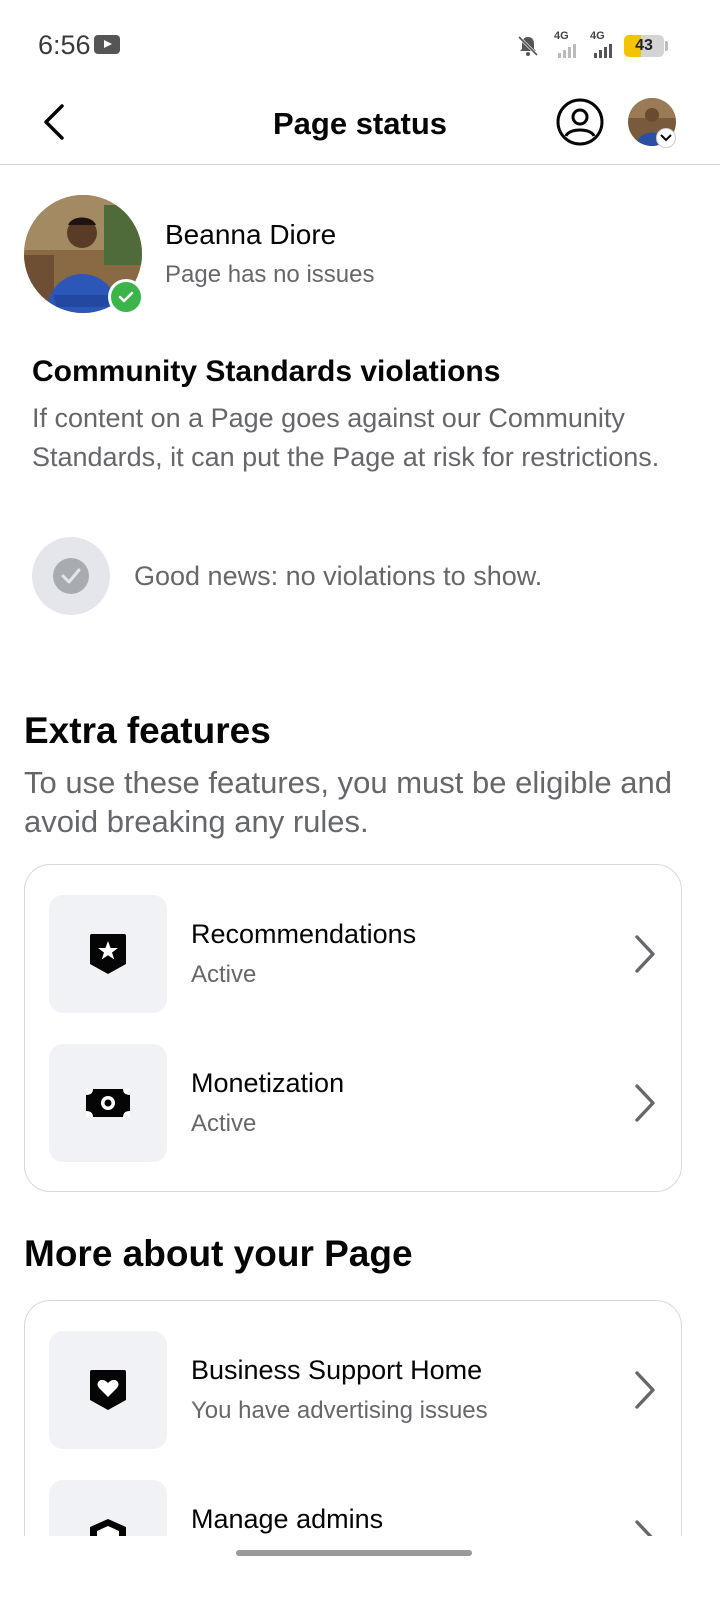 This screenshot has width=720, height=1600. I want to click on battery-level: 43, so click(644, 45).